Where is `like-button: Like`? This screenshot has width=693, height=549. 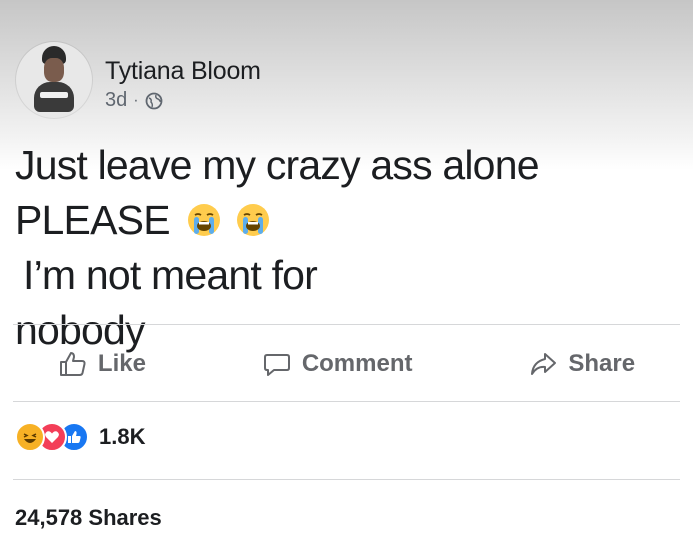
like-button: Like is located at coordinates (102, 364).